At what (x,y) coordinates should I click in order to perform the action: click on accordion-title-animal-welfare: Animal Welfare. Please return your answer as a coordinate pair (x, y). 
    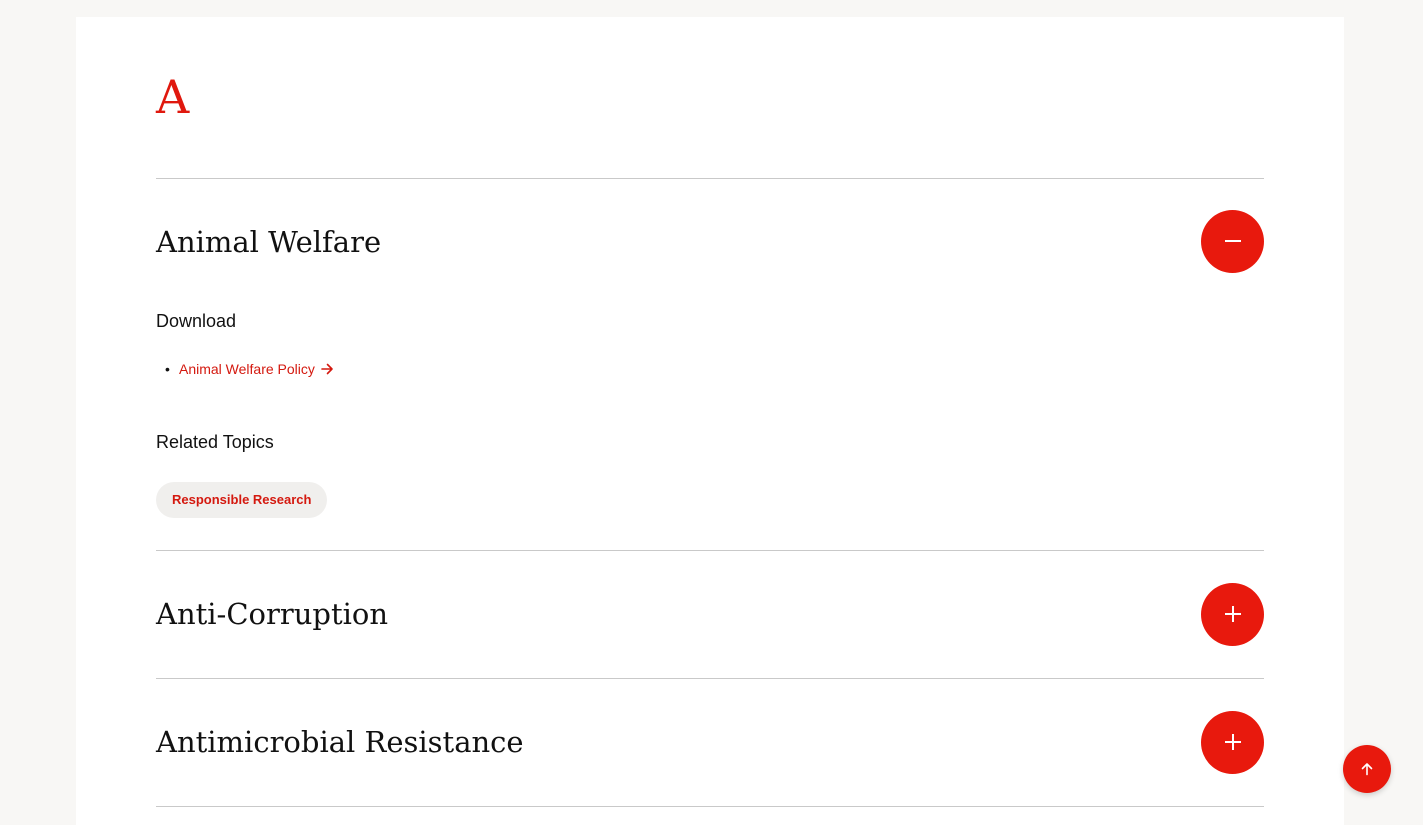
    Looking at the image, I should click on (268, 242).